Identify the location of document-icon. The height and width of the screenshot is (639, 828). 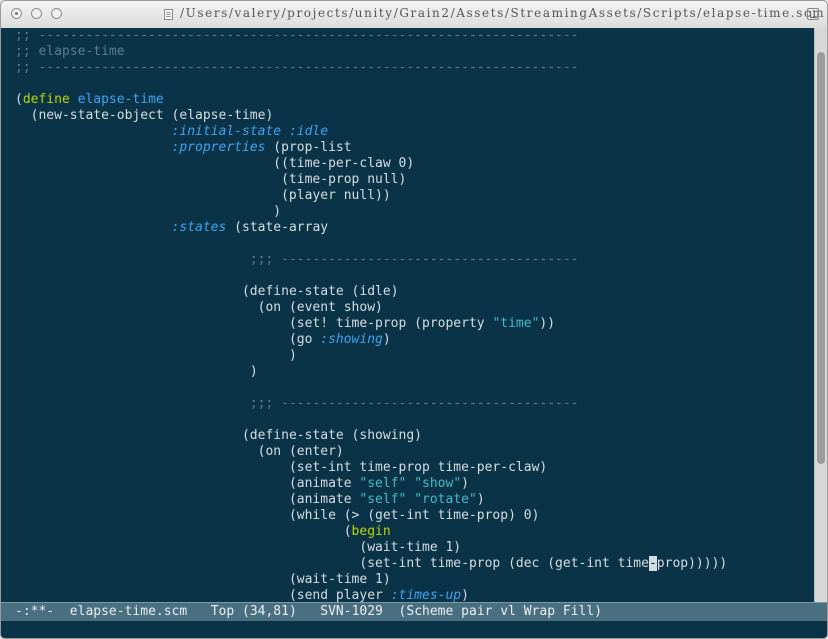
(168, 14).